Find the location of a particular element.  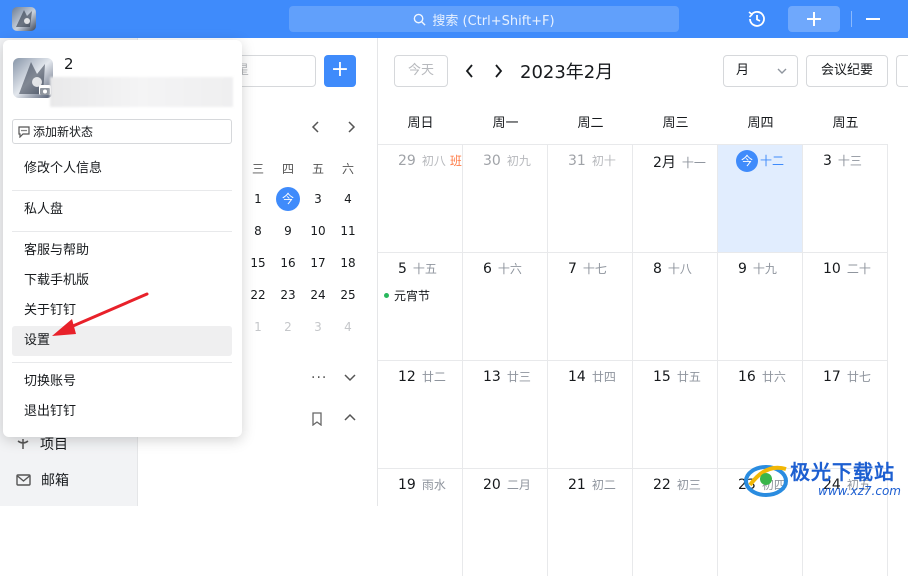

global-search-input: 搜索 (Ctrl+Shift+F) is located at coordinates (484, 19).